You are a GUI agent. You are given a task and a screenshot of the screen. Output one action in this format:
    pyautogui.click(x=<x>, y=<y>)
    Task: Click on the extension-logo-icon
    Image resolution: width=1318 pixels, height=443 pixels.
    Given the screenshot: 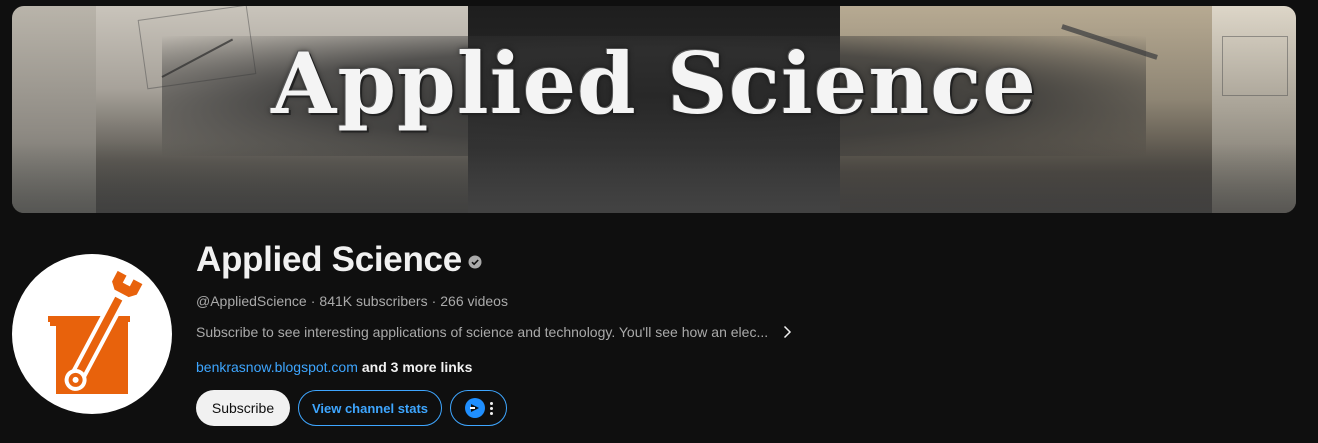 What is the action you would take?
    pyautogui.click(x=474, y=408)
    